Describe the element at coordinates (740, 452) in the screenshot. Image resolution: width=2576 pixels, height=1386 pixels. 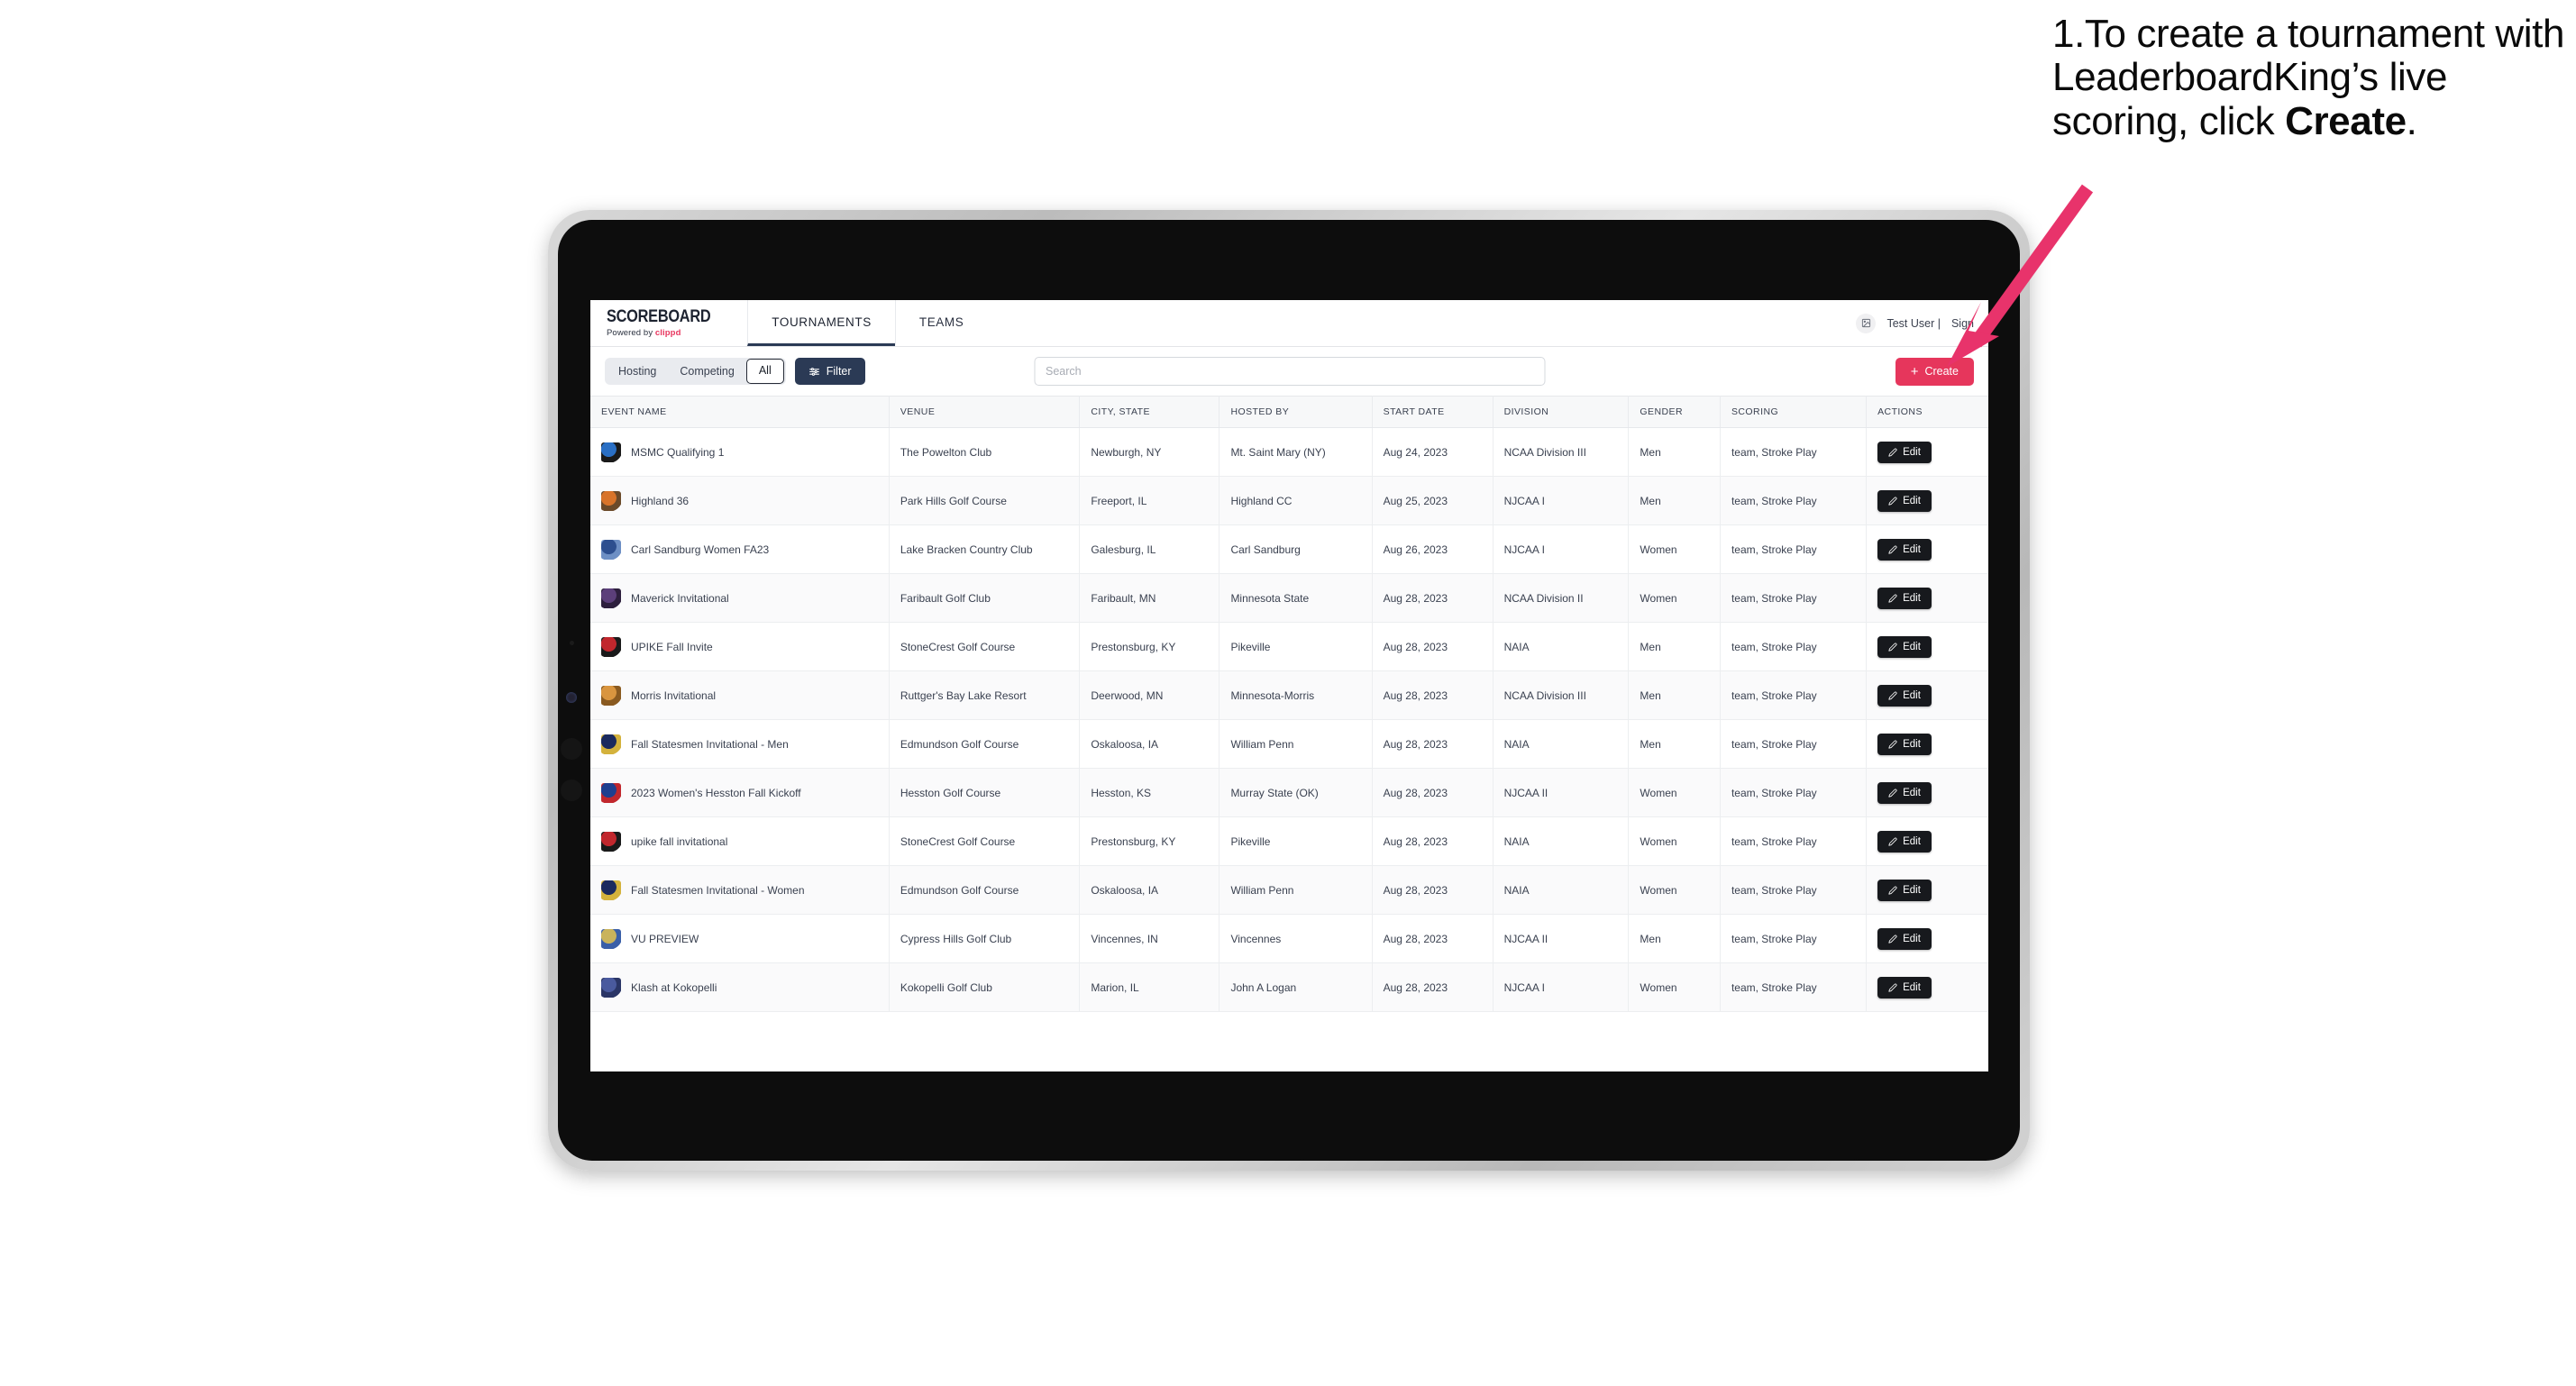
I see `cell-event-name: MSMC Qualifying 1` at that location.